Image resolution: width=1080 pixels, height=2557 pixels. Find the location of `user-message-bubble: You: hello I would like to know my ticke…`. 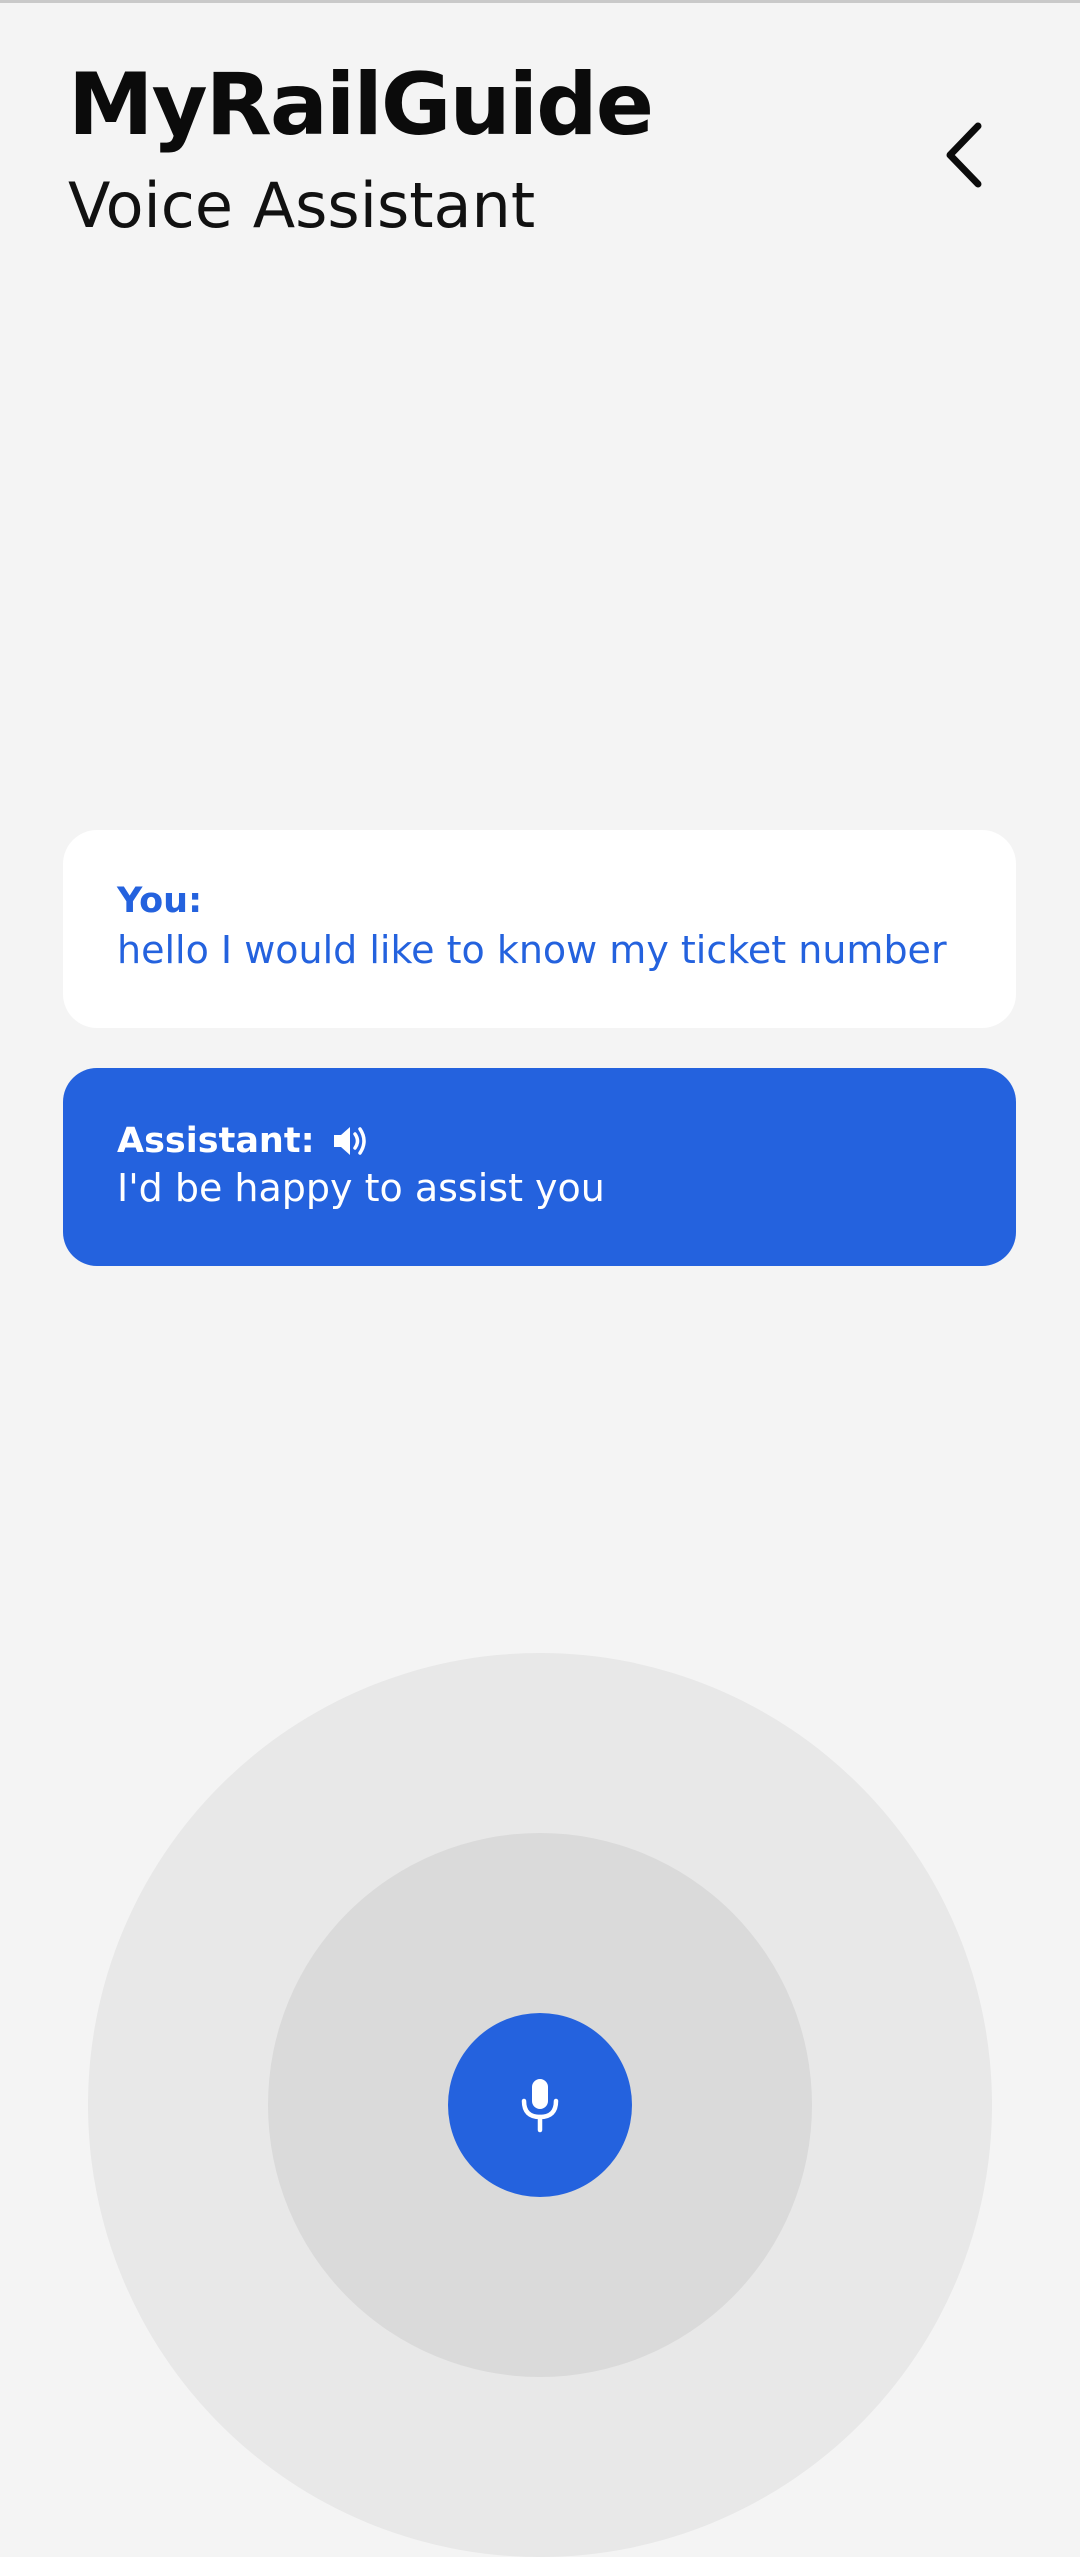

user-message-bubble: You: hello I would like to know my ticke… is located at coordinates (539, 929).